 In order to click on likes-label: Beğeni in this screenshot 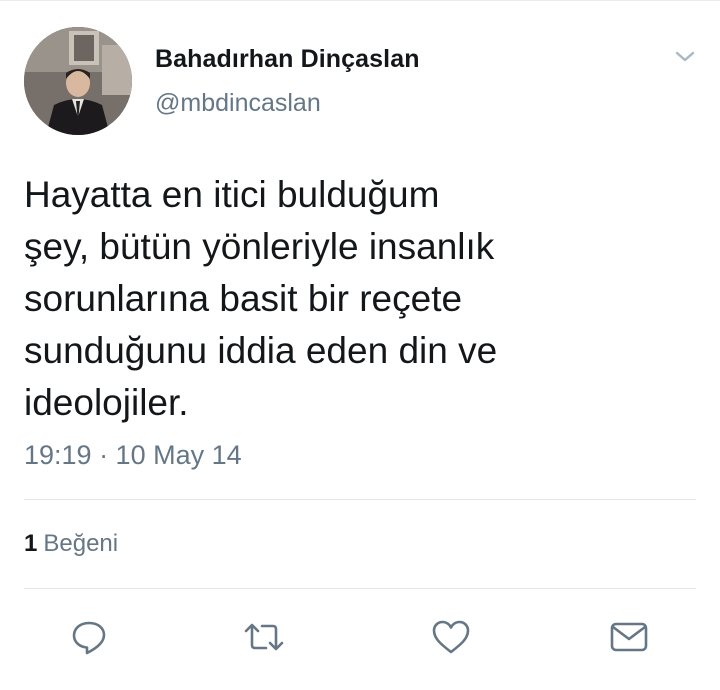, I will do `click(81, 543)`.